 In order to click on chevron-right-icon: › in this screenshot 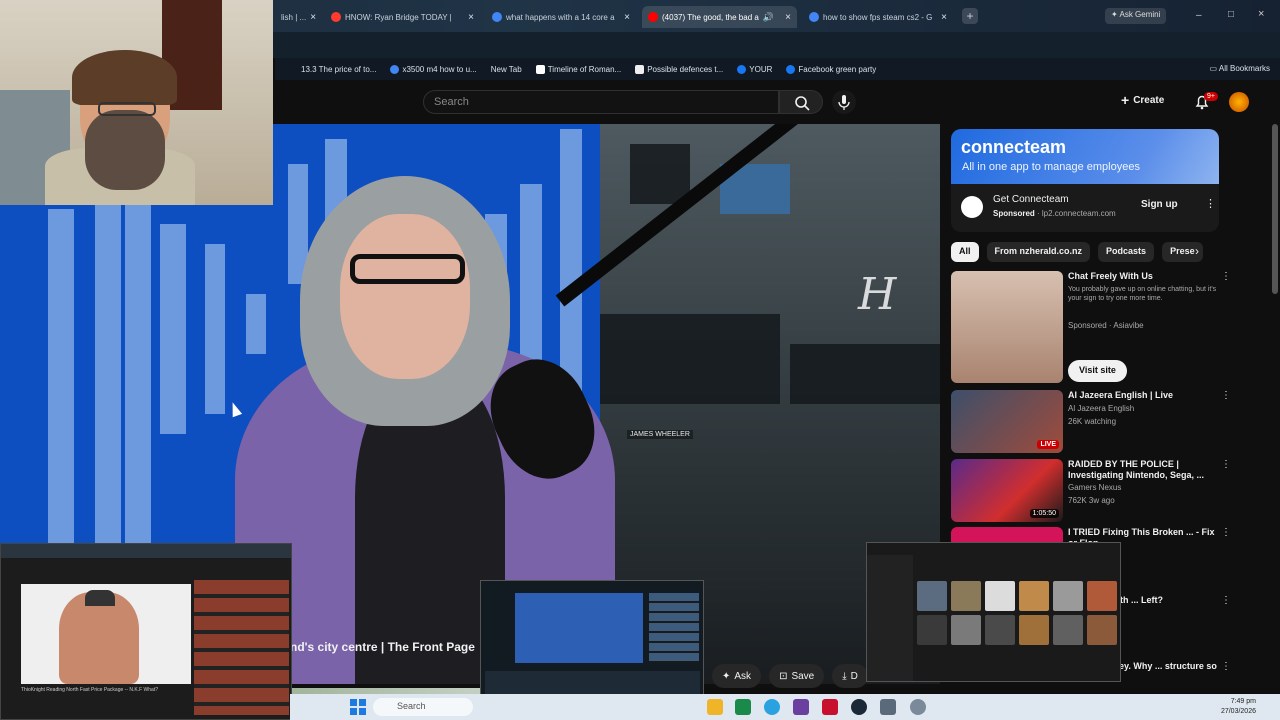, I will do `click(1197, 251)`.